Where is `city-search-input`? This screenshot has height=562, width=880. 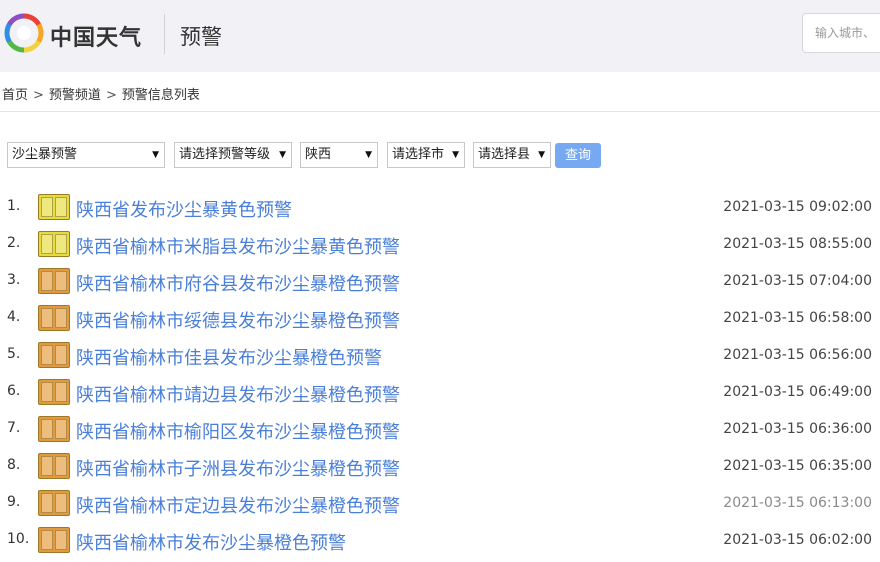
city-search-input is located at coordinates (841, 33).